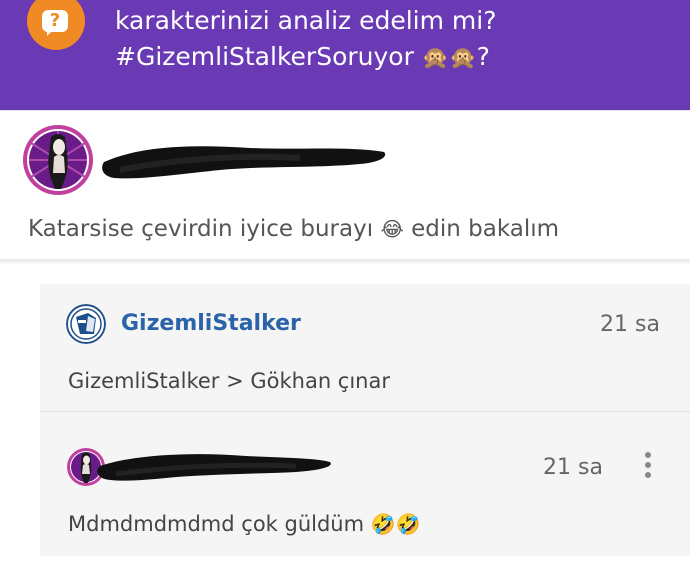 This screenshot has width=690, height=568. Describe the element at coordinates (53, 33) in the screenshot. I see `question-bubble-tail` at that location.